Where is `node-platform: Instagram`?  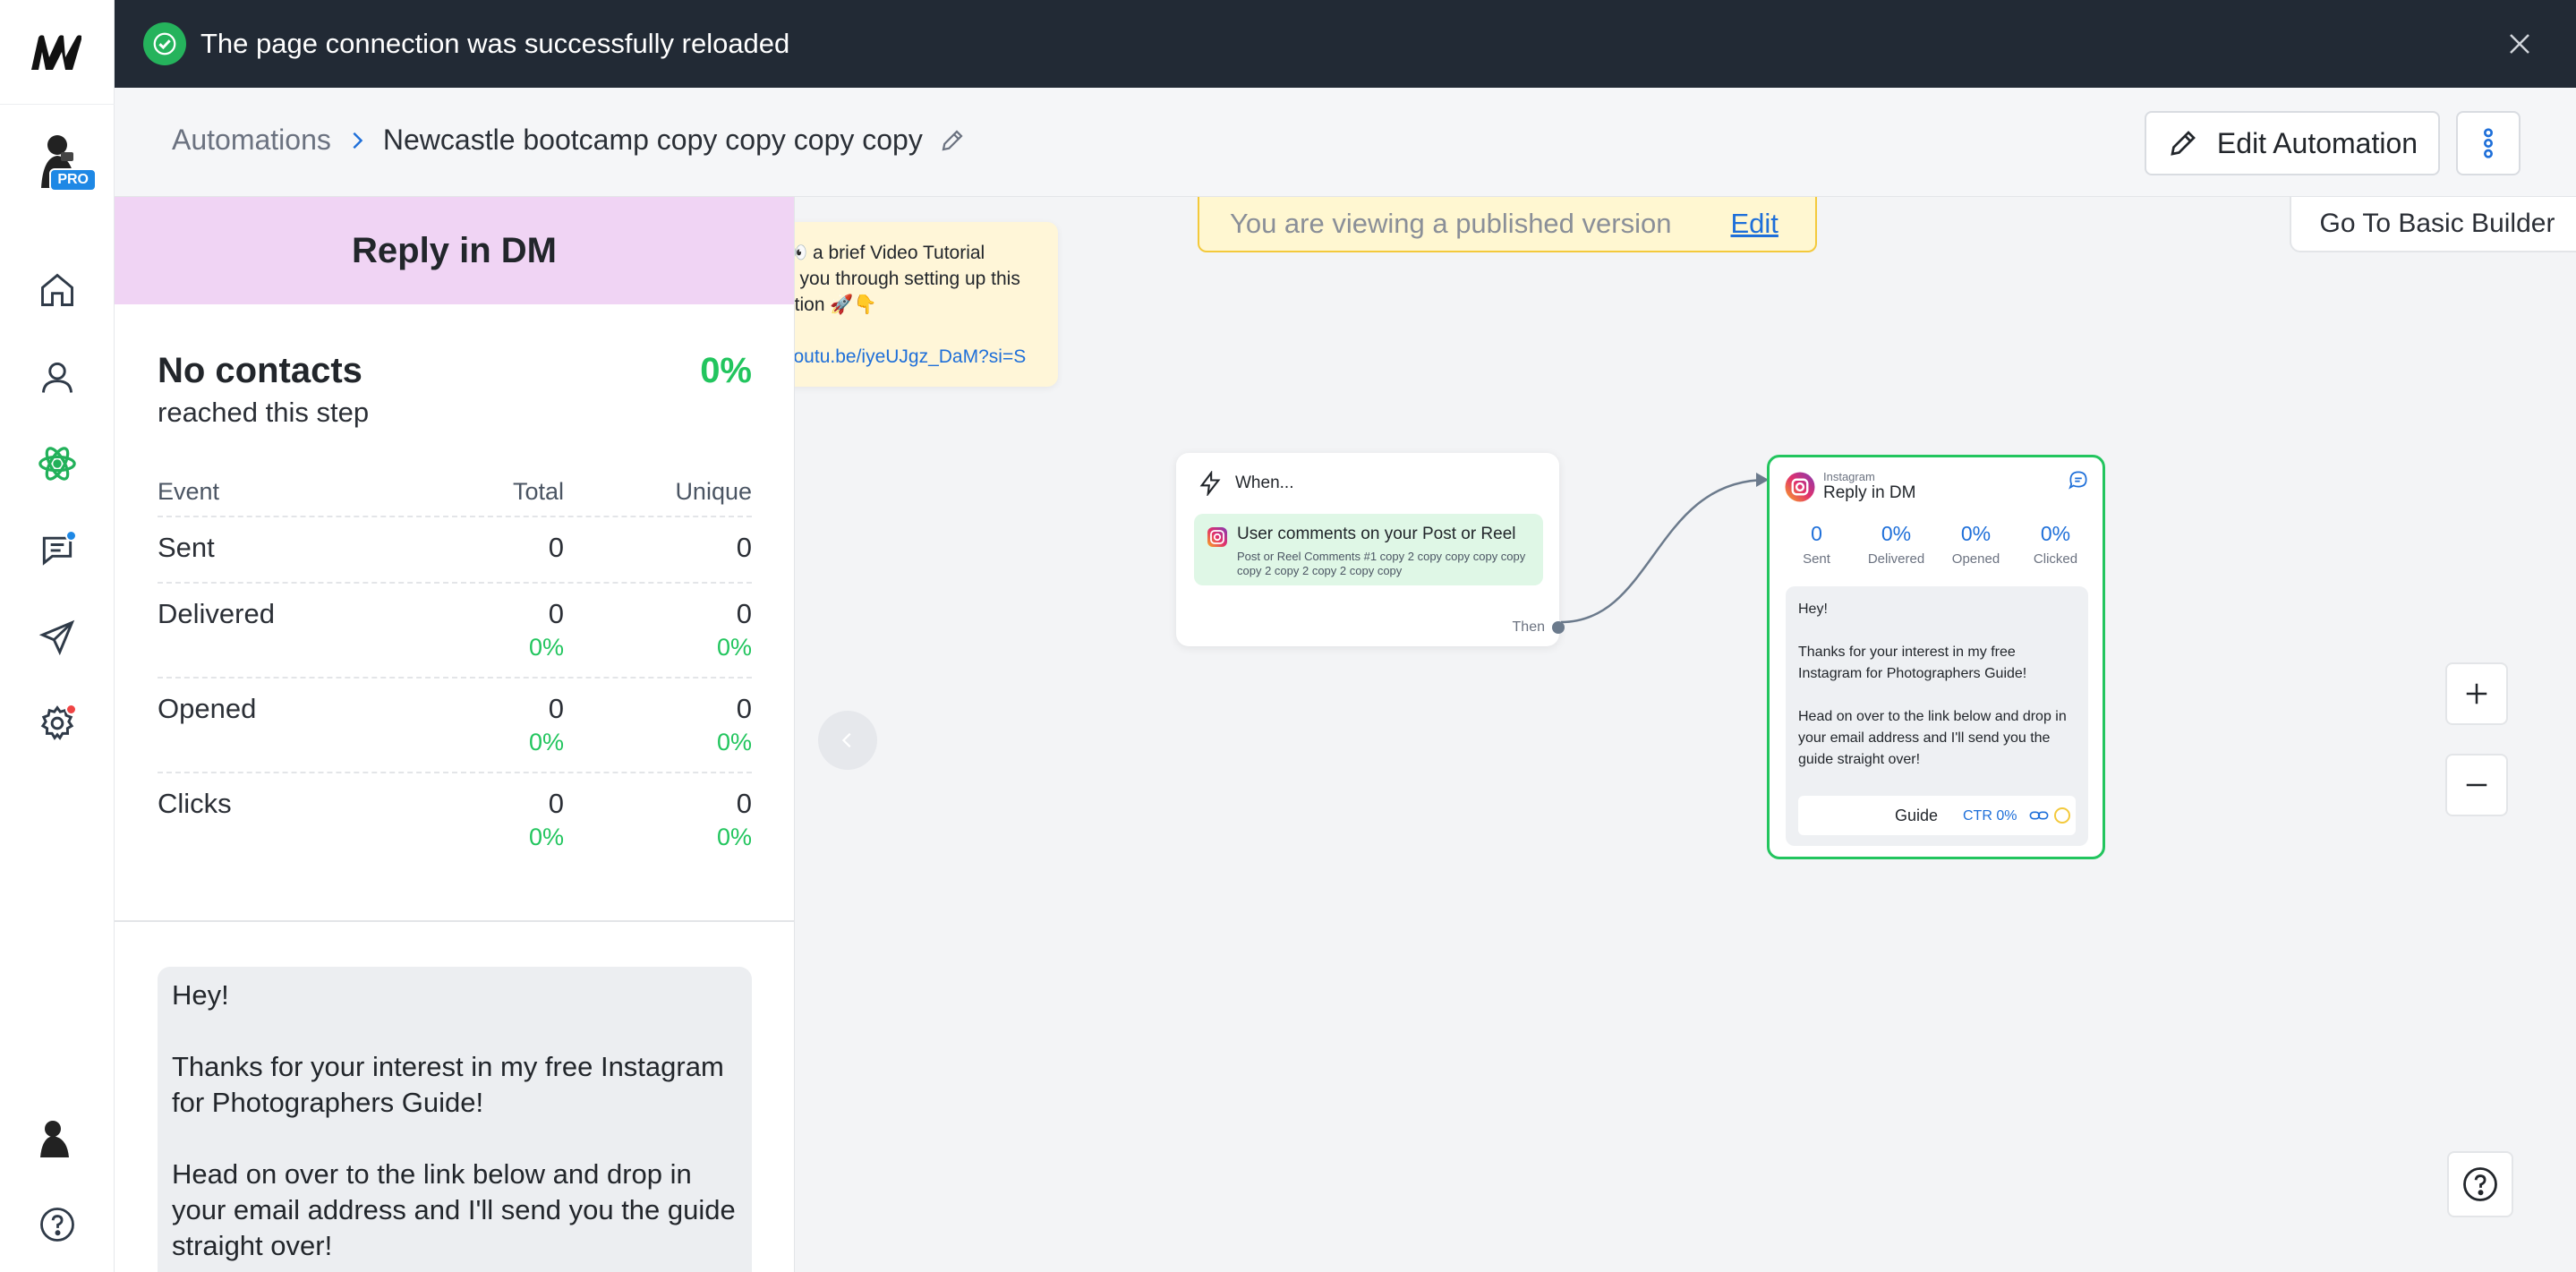 node-platform: Instagram is located at coordinates (1849, 477).